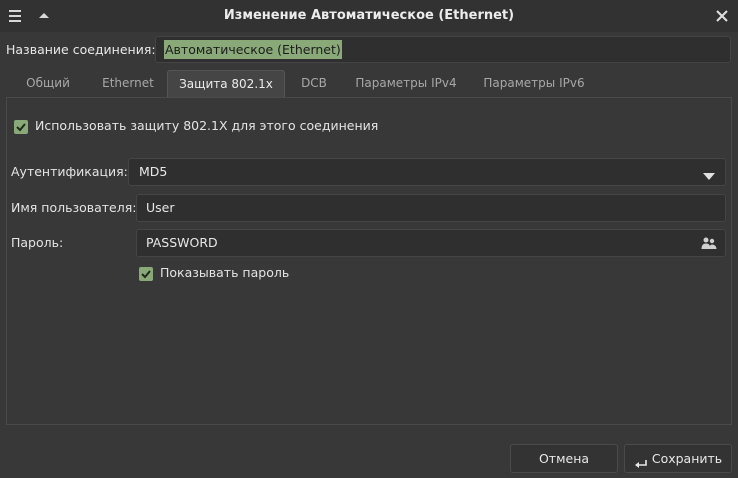  I want to click on use-8021x-checkbox, so click(21, 127).